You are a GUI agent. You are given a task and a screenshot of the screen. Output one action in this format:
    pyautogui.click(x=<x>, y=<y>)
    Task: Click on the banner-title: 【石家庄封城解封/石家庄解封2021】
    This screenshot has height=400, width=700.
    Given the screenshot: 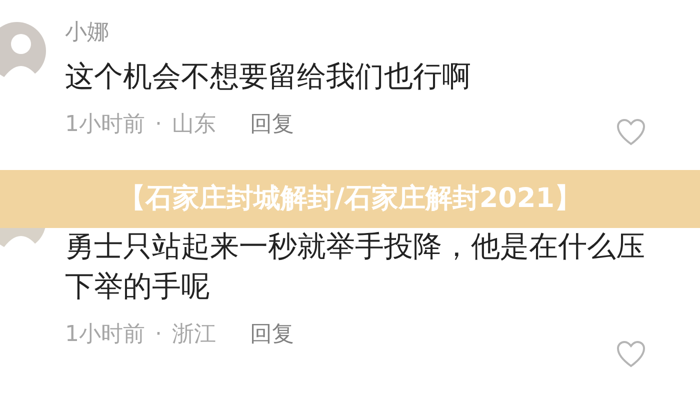 What is the action you would take?
    pyautogui.click(x=350, y=199)
    